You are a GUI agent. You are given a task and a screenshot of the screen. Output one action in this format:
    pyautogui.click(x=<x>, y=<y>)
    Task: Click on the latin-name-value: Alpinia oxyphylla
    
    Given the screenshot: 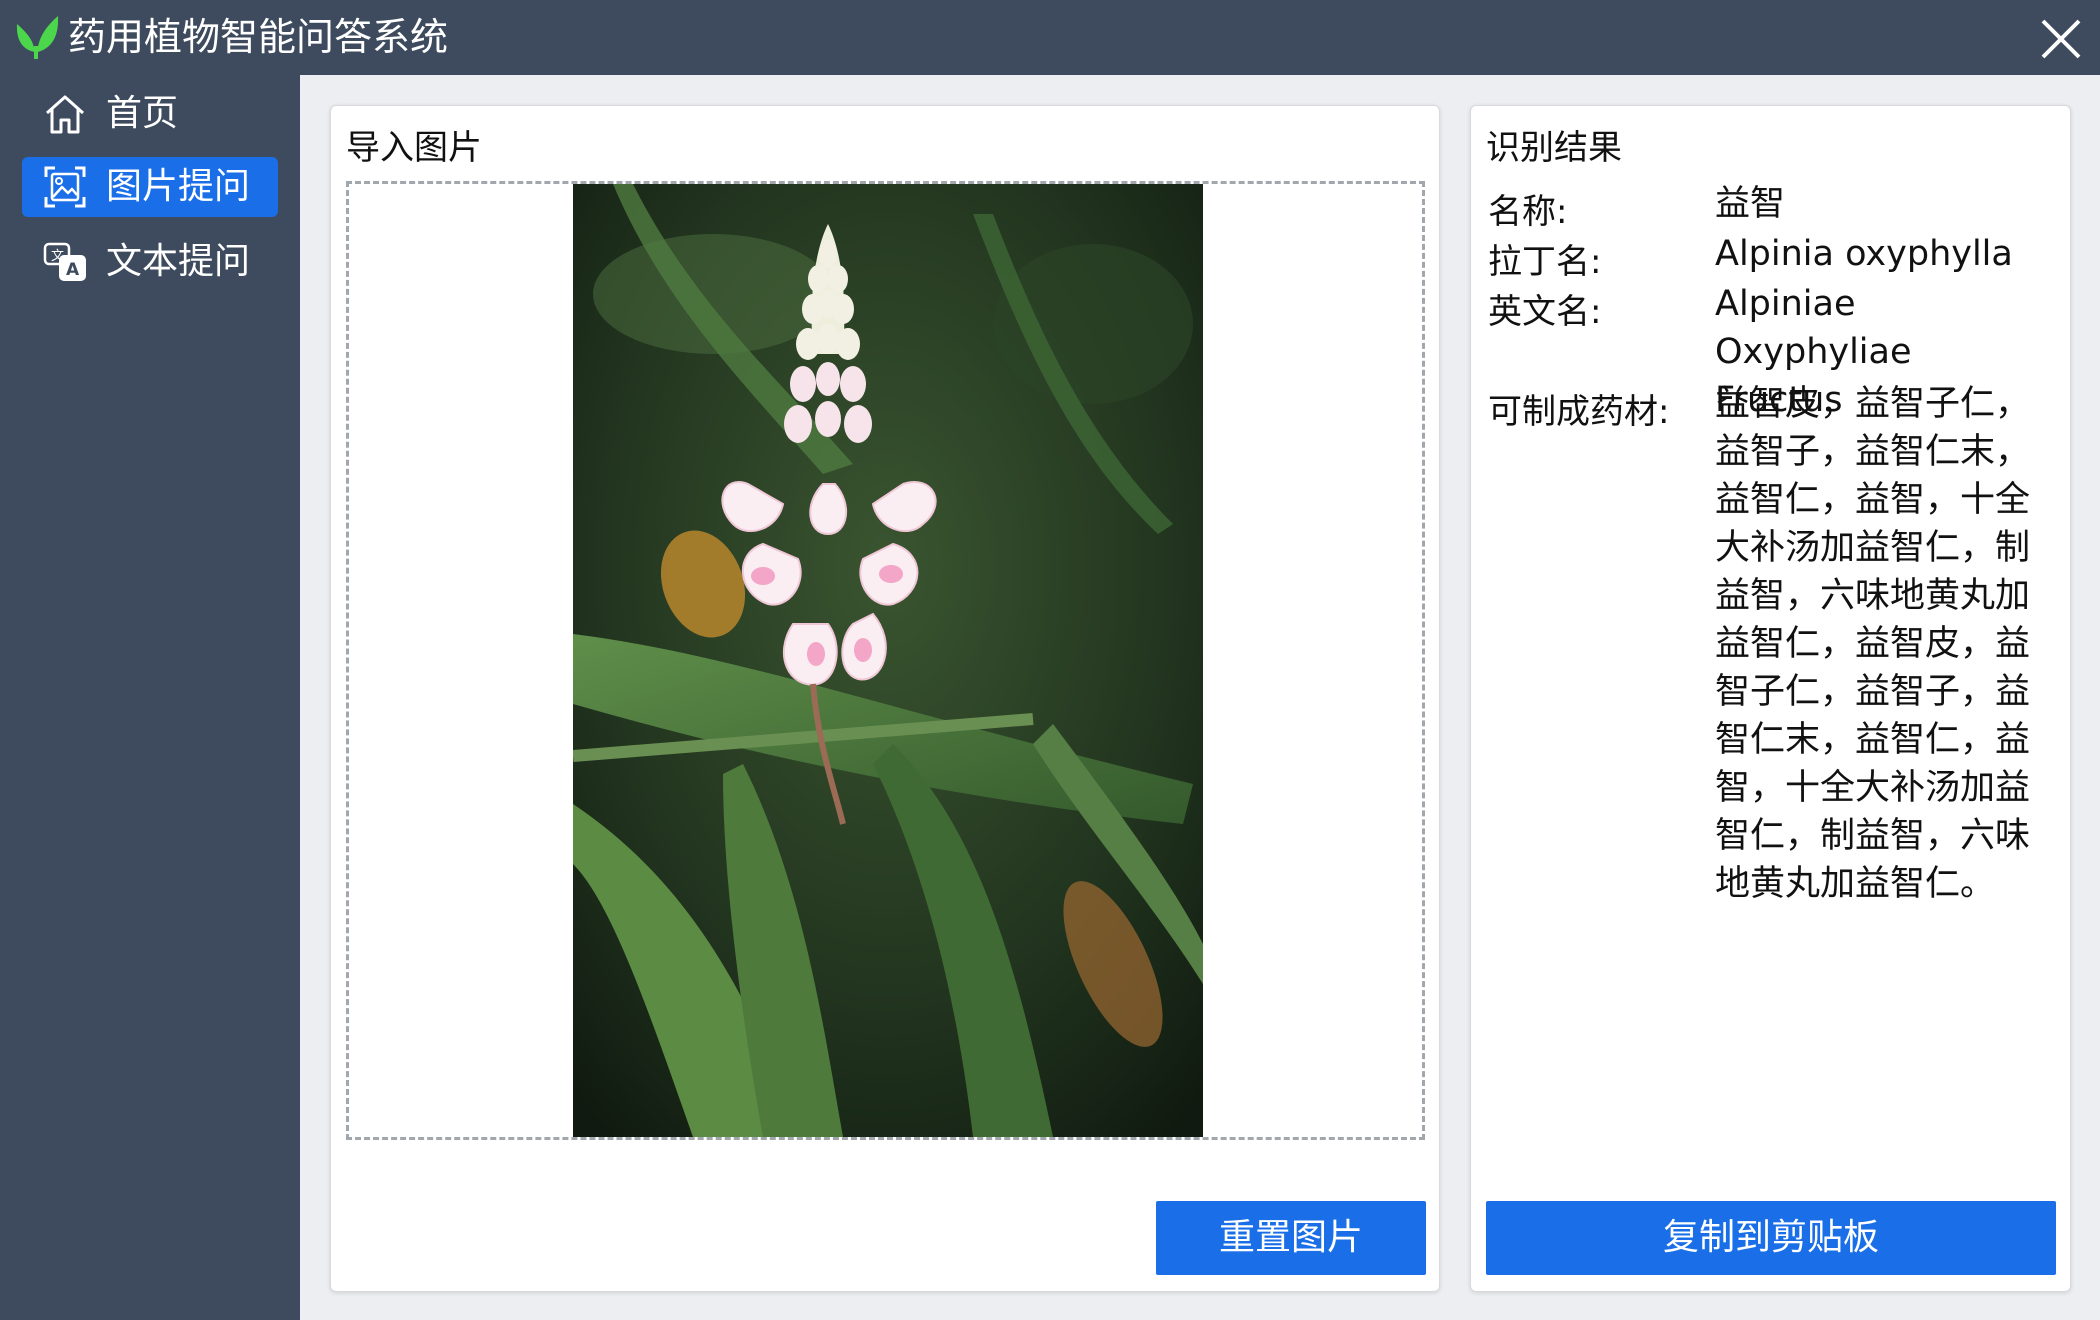 What is the action you would take?
    pyautogui.click(x=1864, y=254)
    